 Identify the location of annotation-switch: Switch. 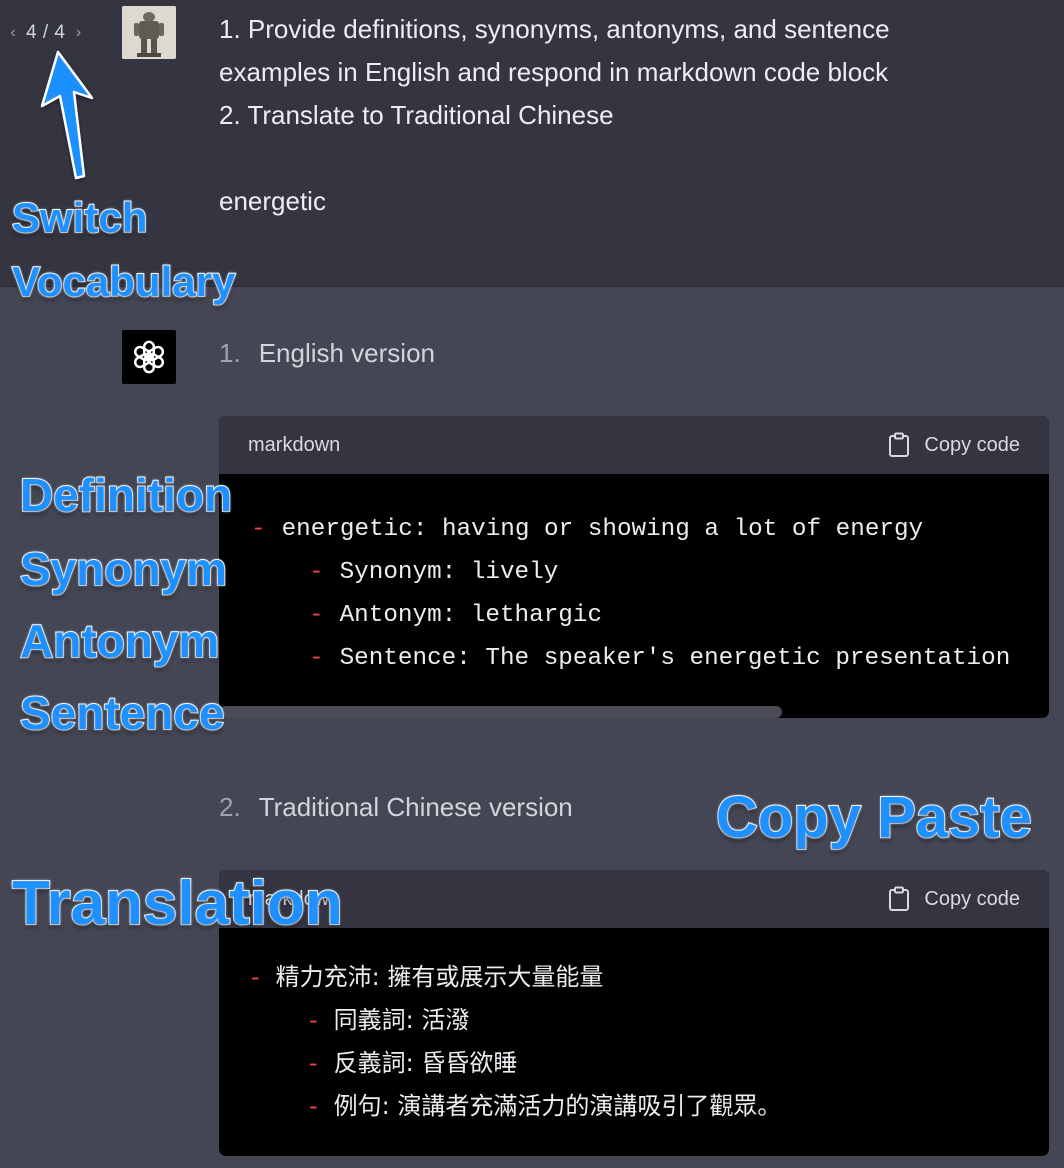
(79, 217).